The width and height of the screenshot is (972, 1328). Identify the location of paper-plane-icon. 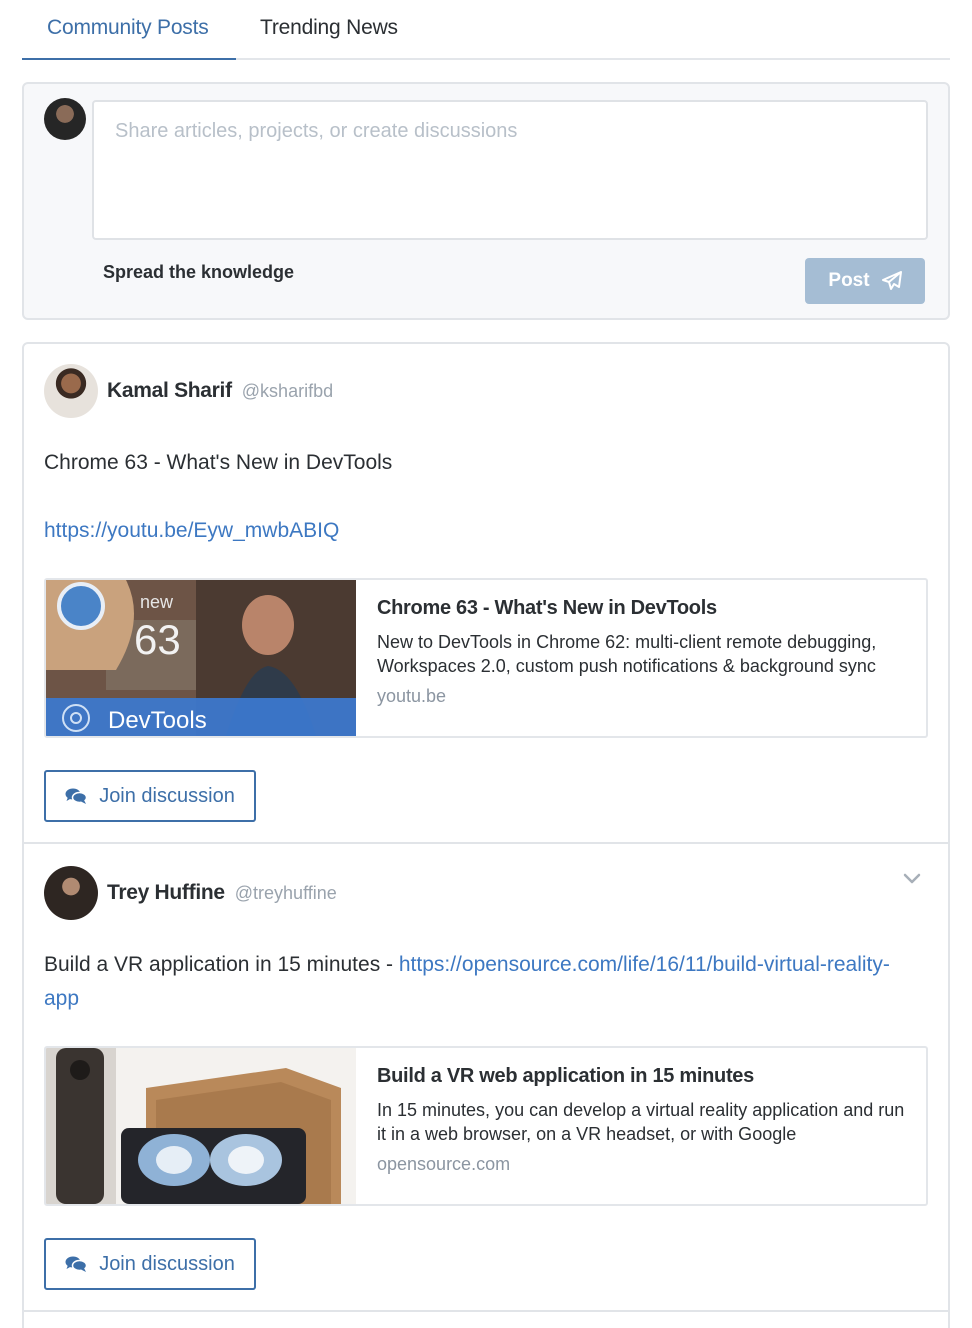
(891, 280).